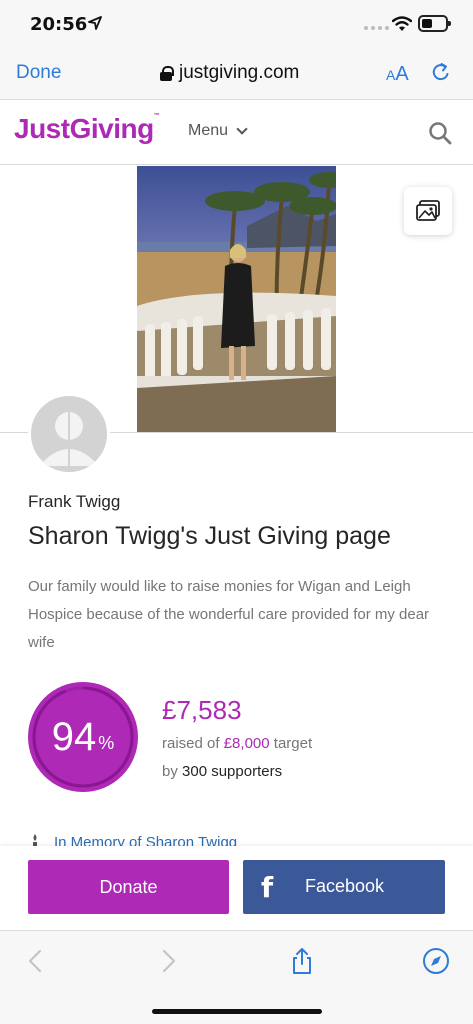  I want to click on gallery-button, so click(428, 211).